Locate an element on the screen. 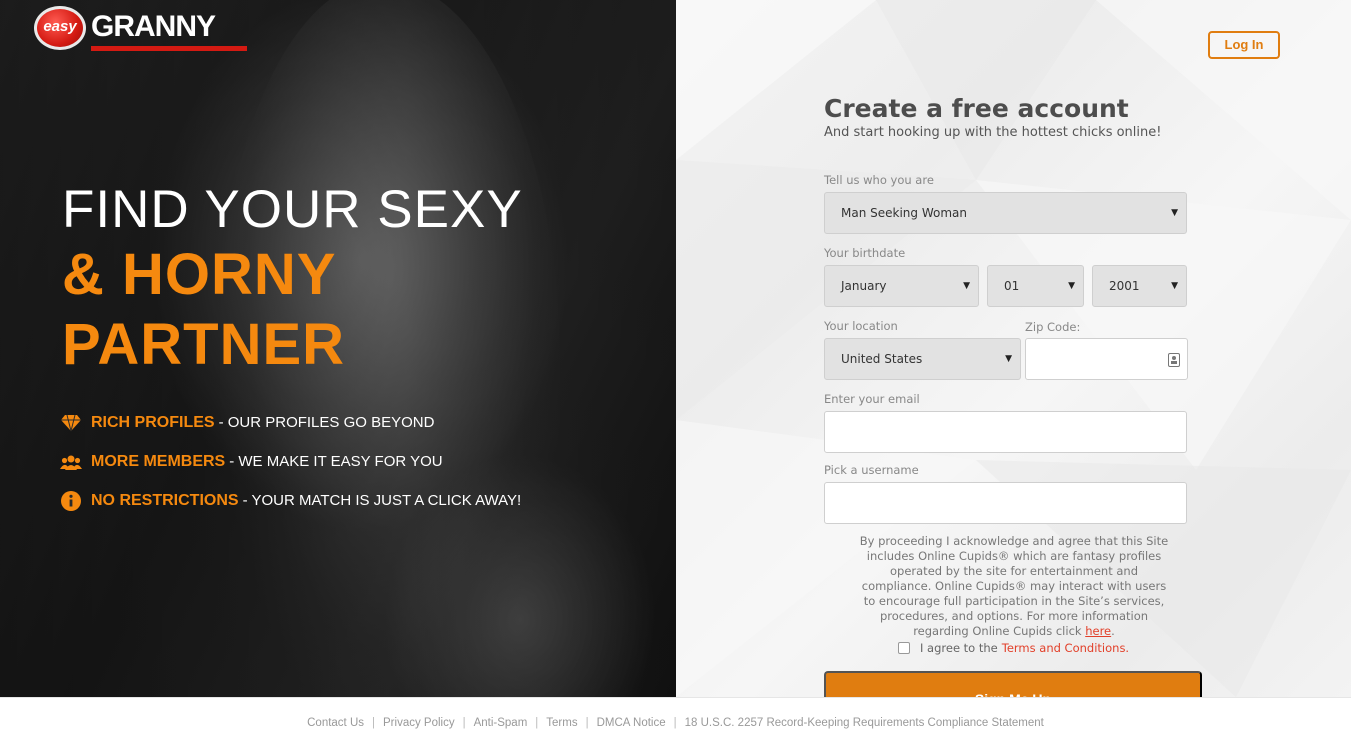 The height and width of the screenshot is (747, 1351). country-select-value: United States is located at coordinates (882, 359).